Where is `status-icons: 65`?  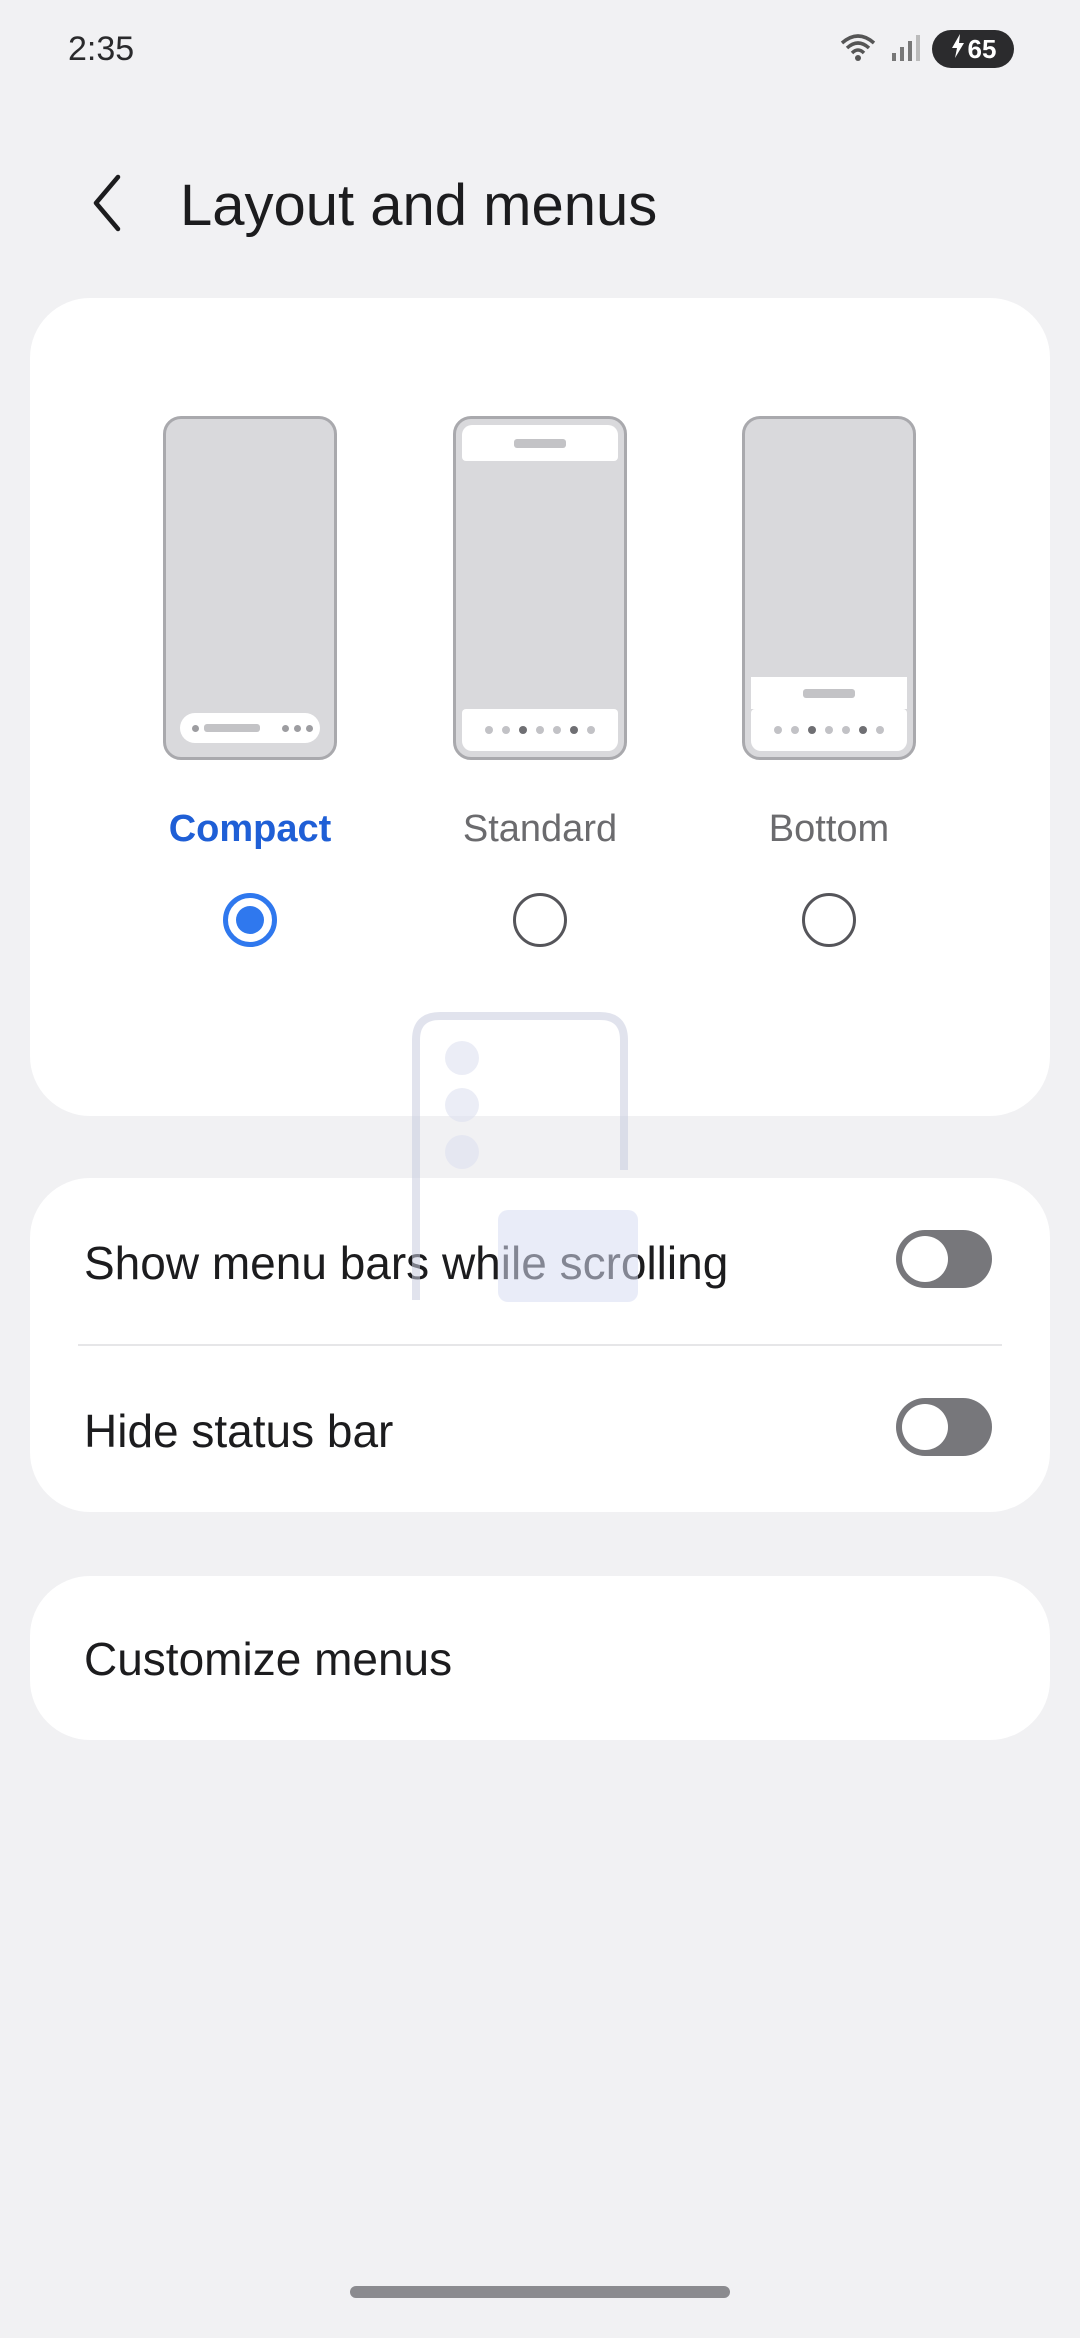 status-icons: 65 is located at coordinates (926, 49).